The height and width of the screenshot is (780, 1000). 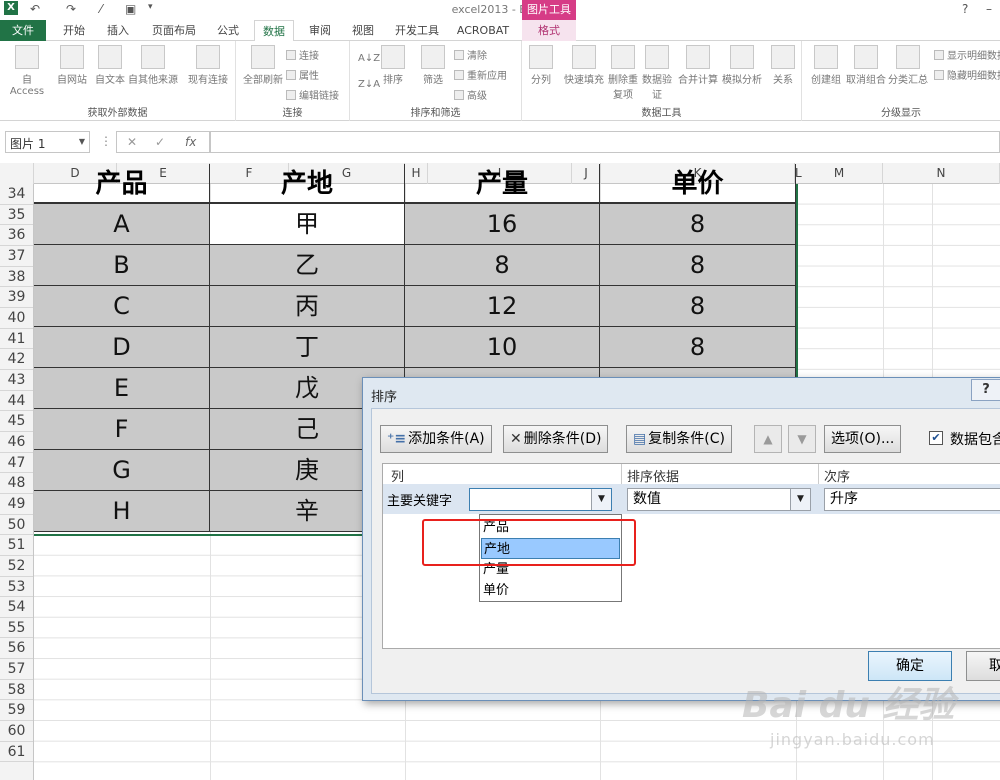 I want to click on relationships-button: 关系, so click(x=783, y=65).